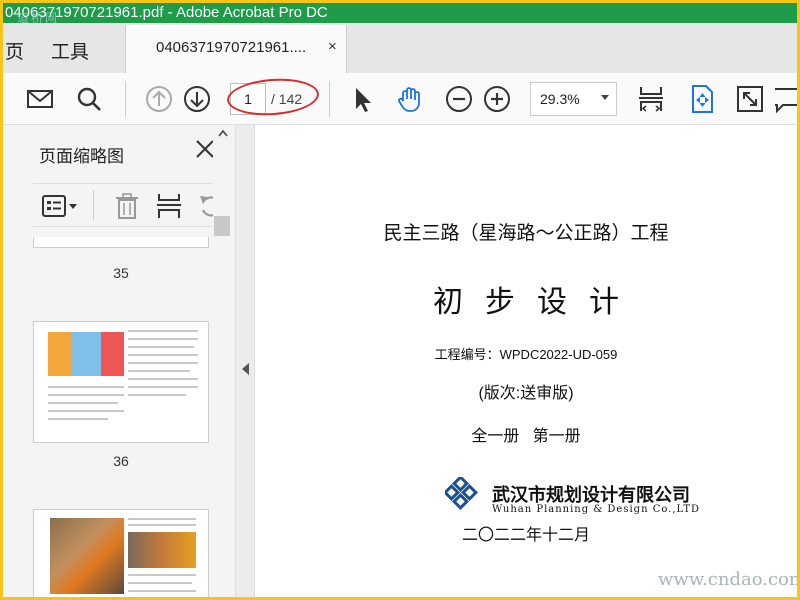 This screenshot has width=800, height=600. What do you see at coordinates (169, 206) in the screenshot?
I see `split-page-icon` at bounding box center [169, 206].